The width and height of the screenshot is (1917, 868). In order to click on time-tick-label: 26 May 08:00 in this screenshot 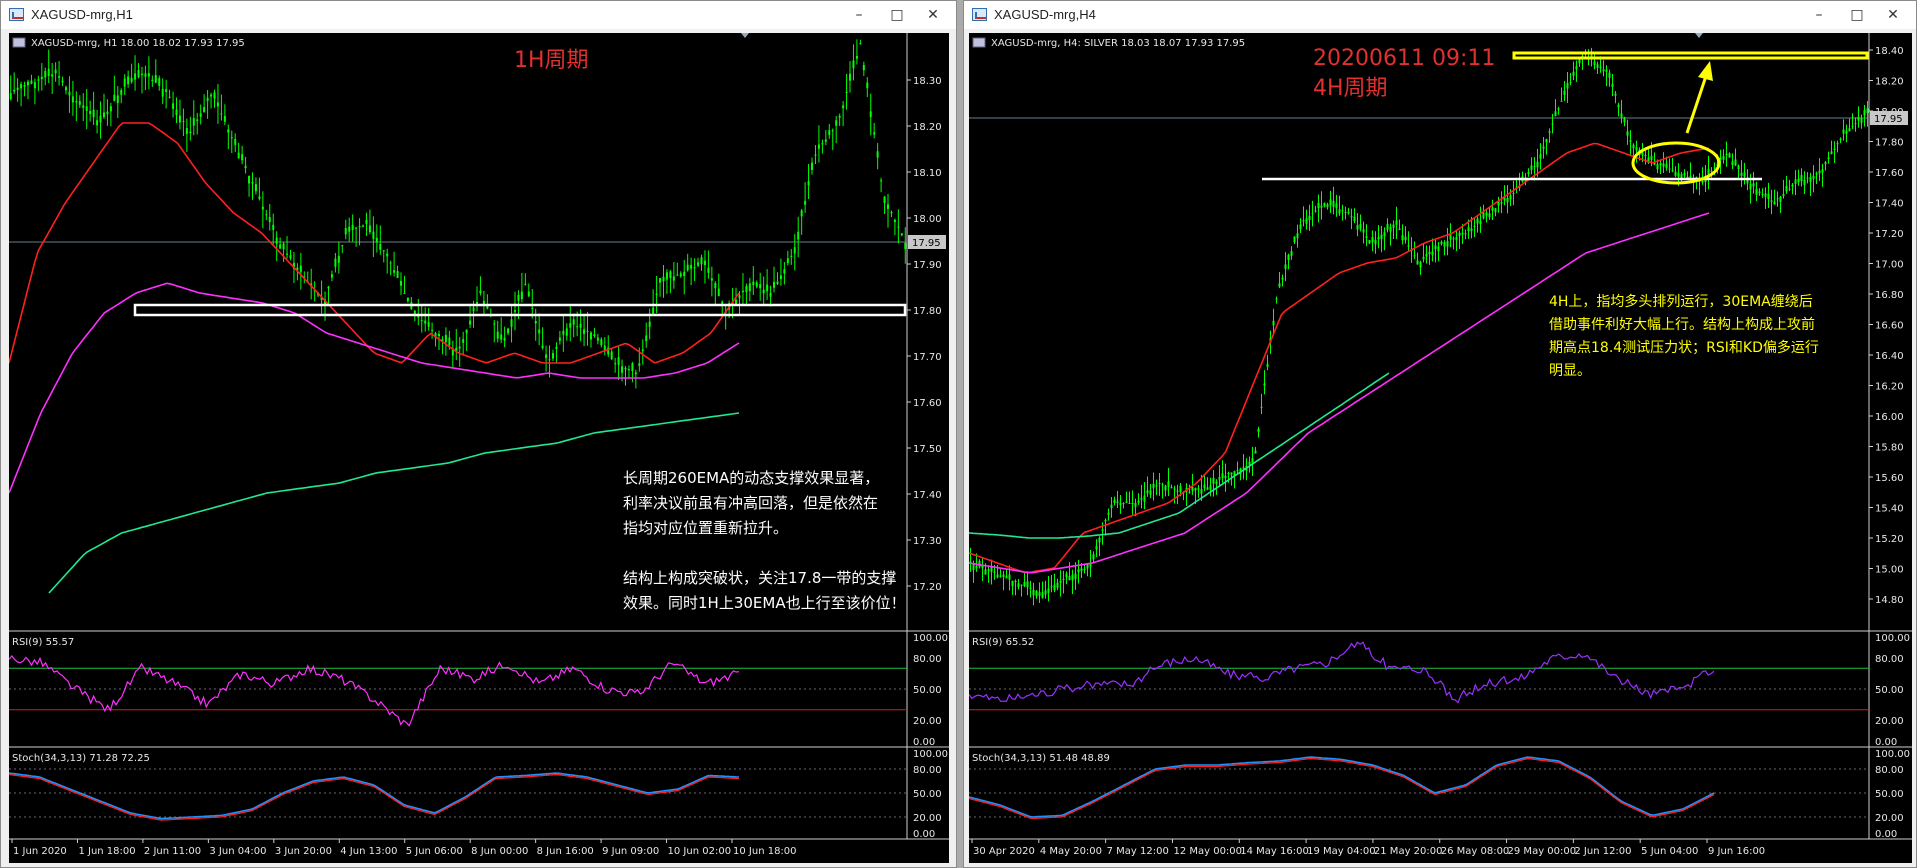, I will do `click(1475, 851)`.